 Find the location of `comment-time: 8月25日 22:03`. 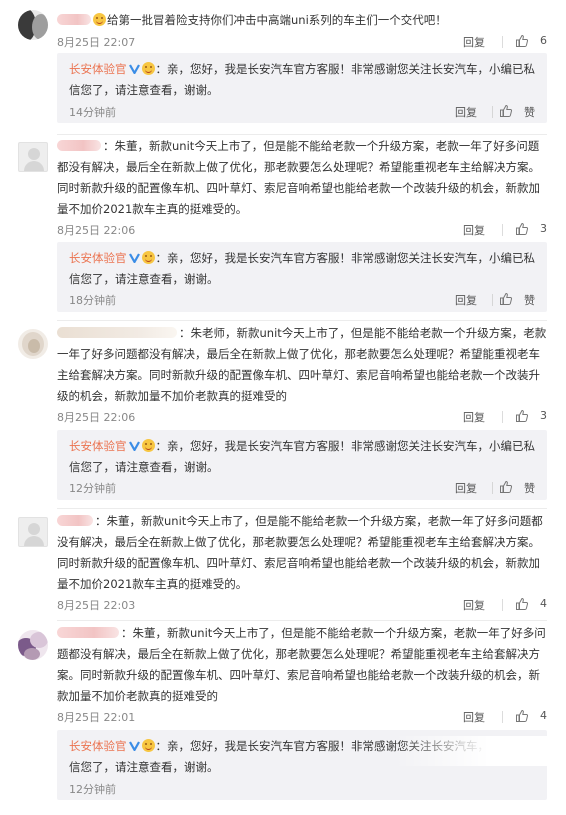

comment-time: 8月25日 22:03 is located at coordinates (96, 605).